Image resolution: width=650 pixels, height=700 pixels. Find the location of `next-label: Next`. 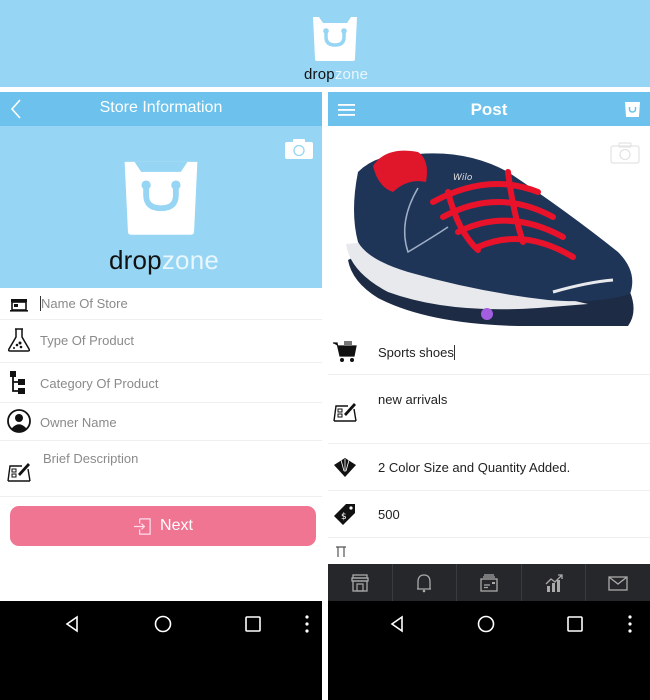

next-label: Next is located at coordinates (176, 525).